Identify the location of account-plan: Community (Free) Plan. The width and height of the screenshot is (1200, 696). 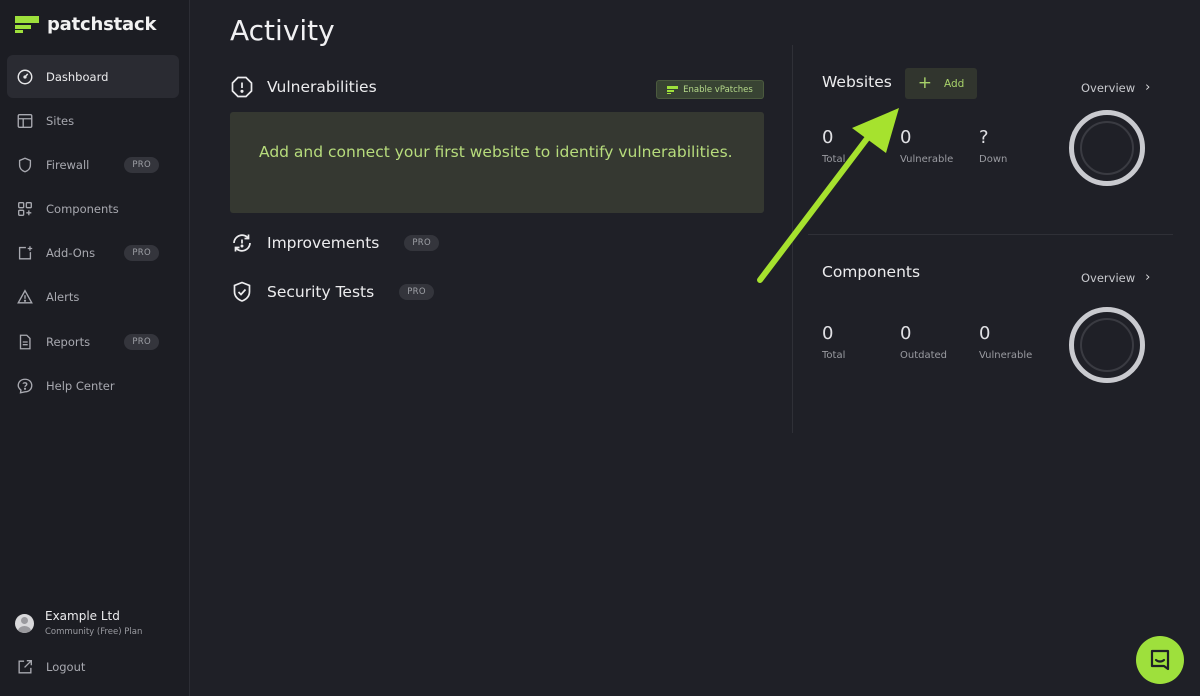
(94, 632).